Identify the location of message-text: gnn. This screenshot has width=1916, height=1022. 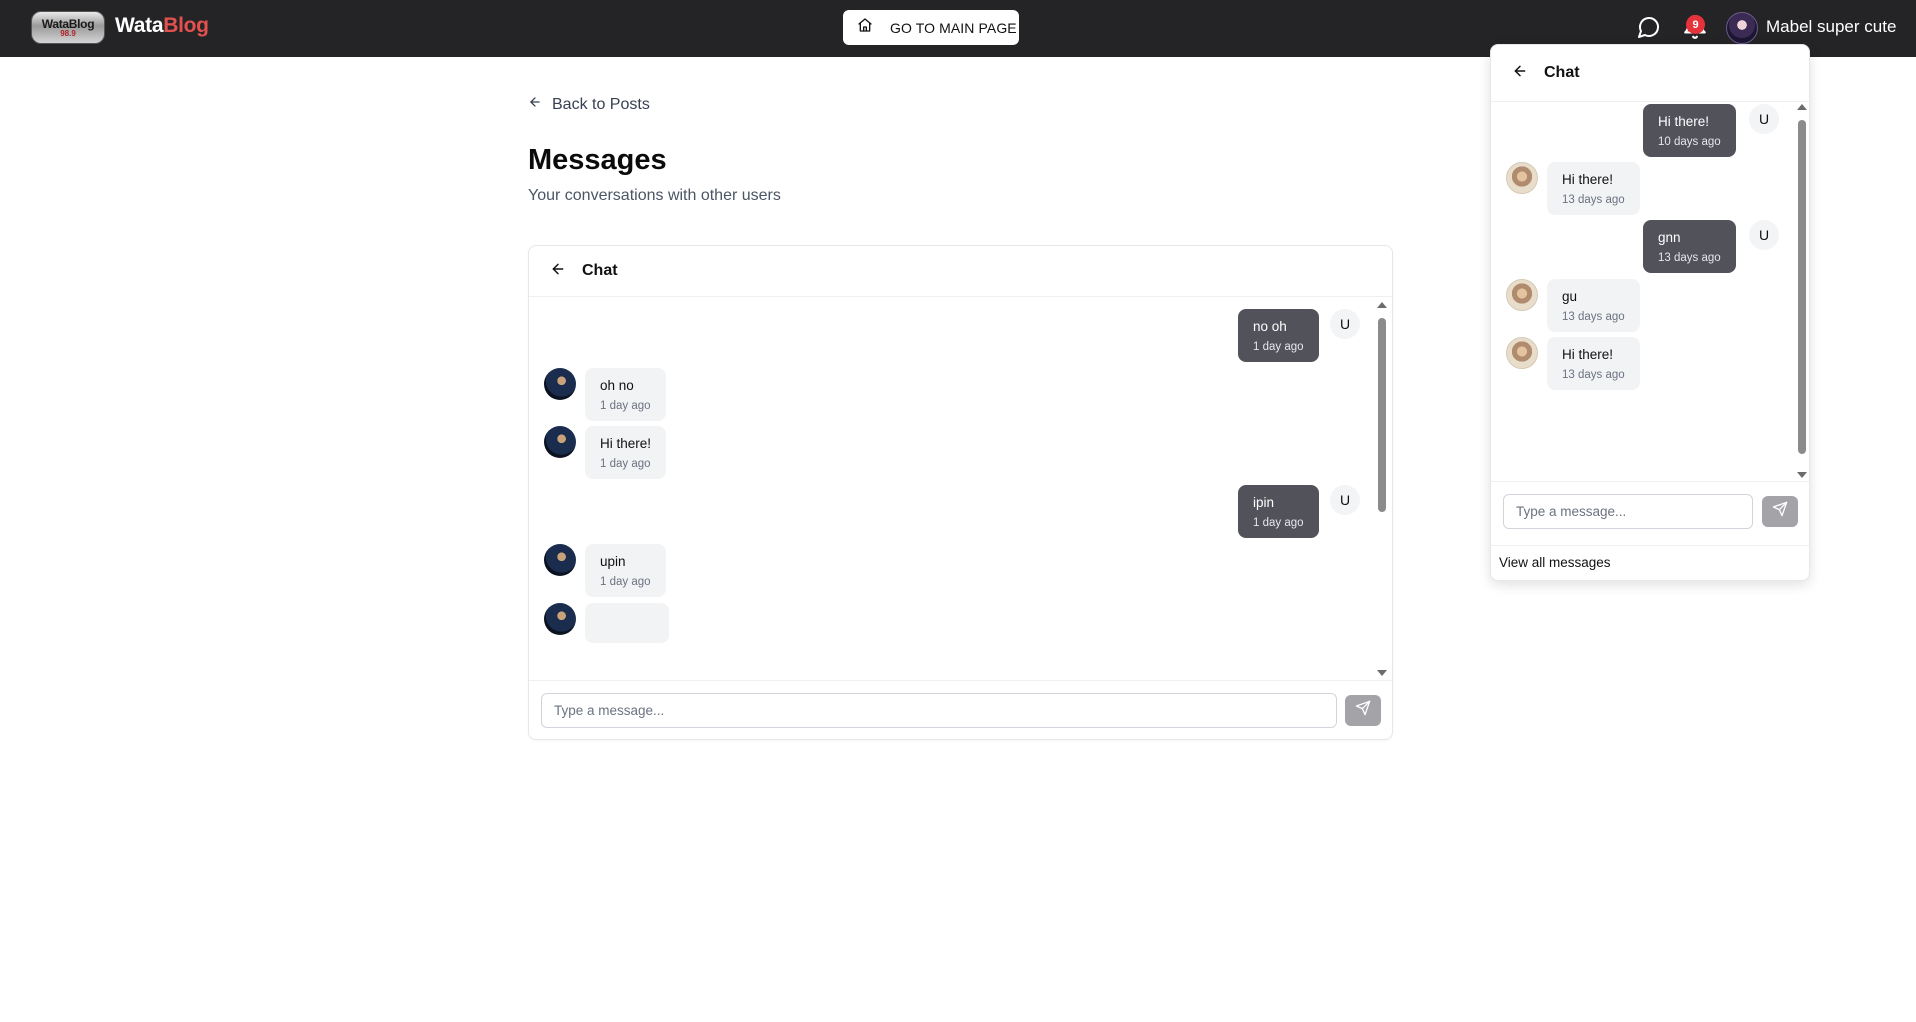
(1669, 237).